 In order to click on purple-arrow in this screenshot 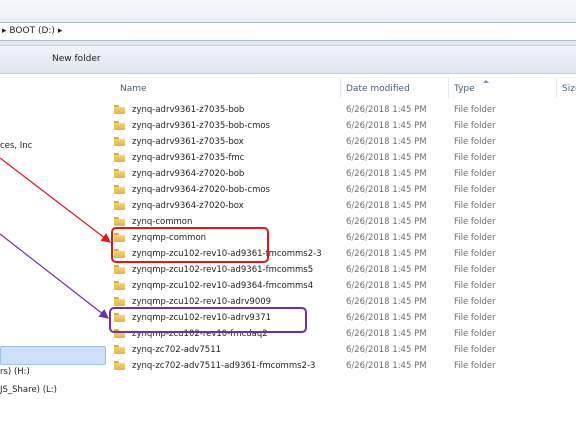, I will do `click(54, 276)`.